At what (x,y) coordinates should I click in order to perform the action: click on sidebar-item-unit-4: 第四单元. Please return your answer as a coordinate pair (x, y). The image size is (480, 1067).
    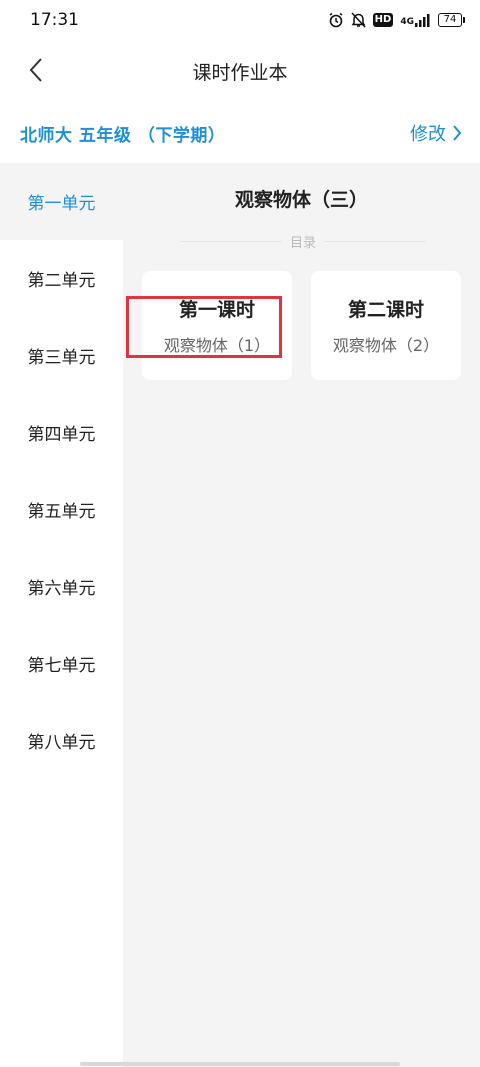
    Looking at the image, I should click on (61, 432).